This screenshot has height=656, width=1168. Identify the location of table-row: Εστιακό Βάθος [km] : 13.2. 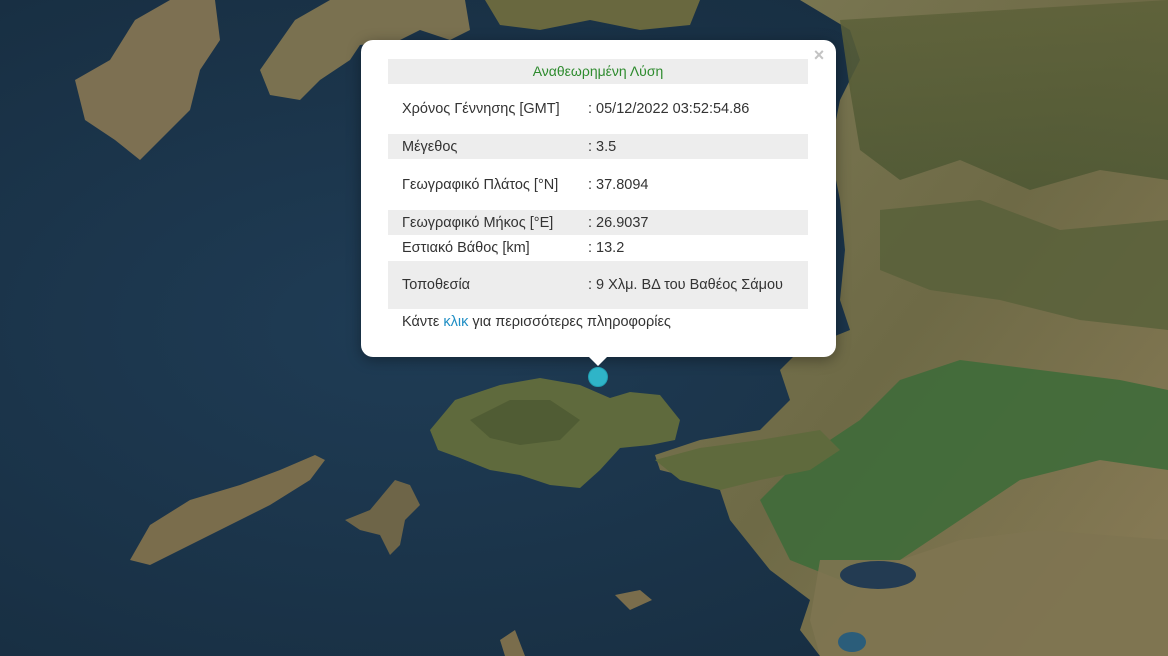
(598, 248).